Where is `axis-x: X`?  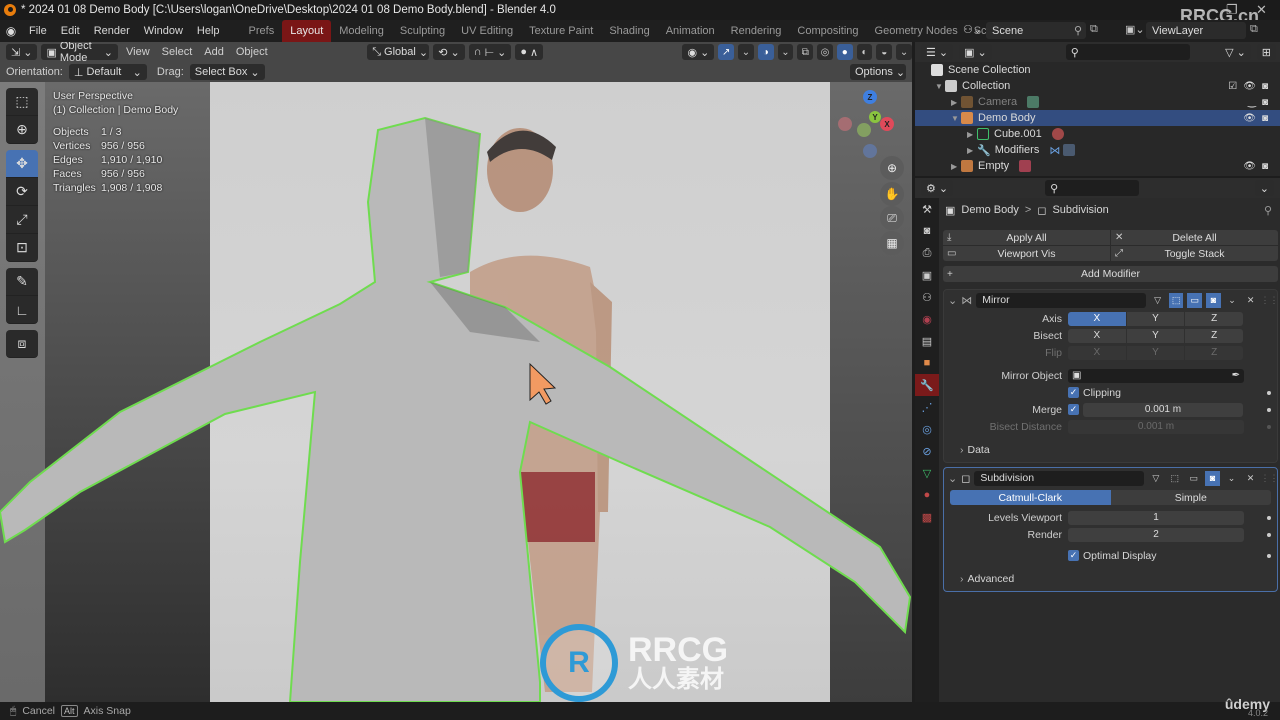 axis-x: X is located at coordinates (887, 124).